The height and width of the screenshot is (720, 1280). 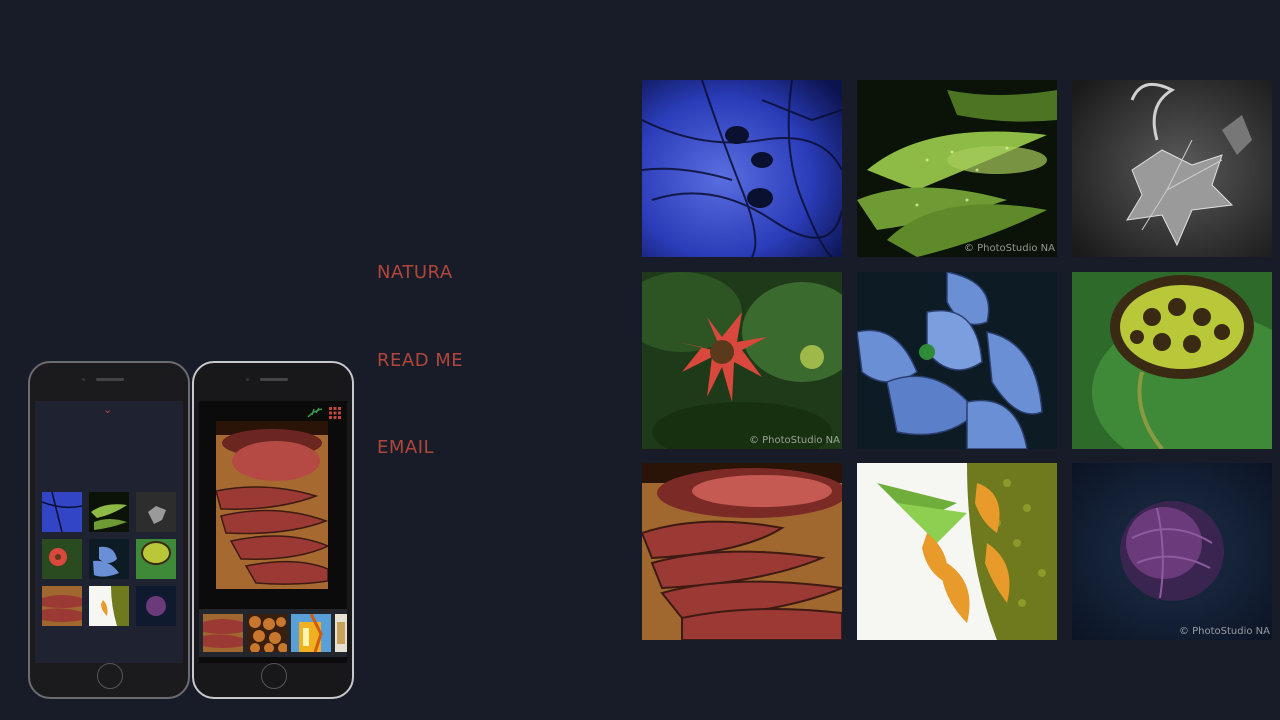 What do you see at coordinates (1172, 551) in the screenshot?
I see `purple-cabbage-photo: © PhotoStudio NA` at bounding box center [1172, 551].